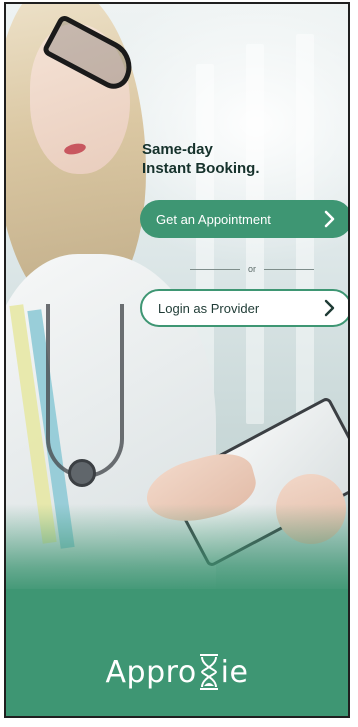 The width and height of the screenshot is (358, 727). Describe the element at coordinates (151, 672) in the screenshot. I see `logo-text-prefix: Appro` at that location.